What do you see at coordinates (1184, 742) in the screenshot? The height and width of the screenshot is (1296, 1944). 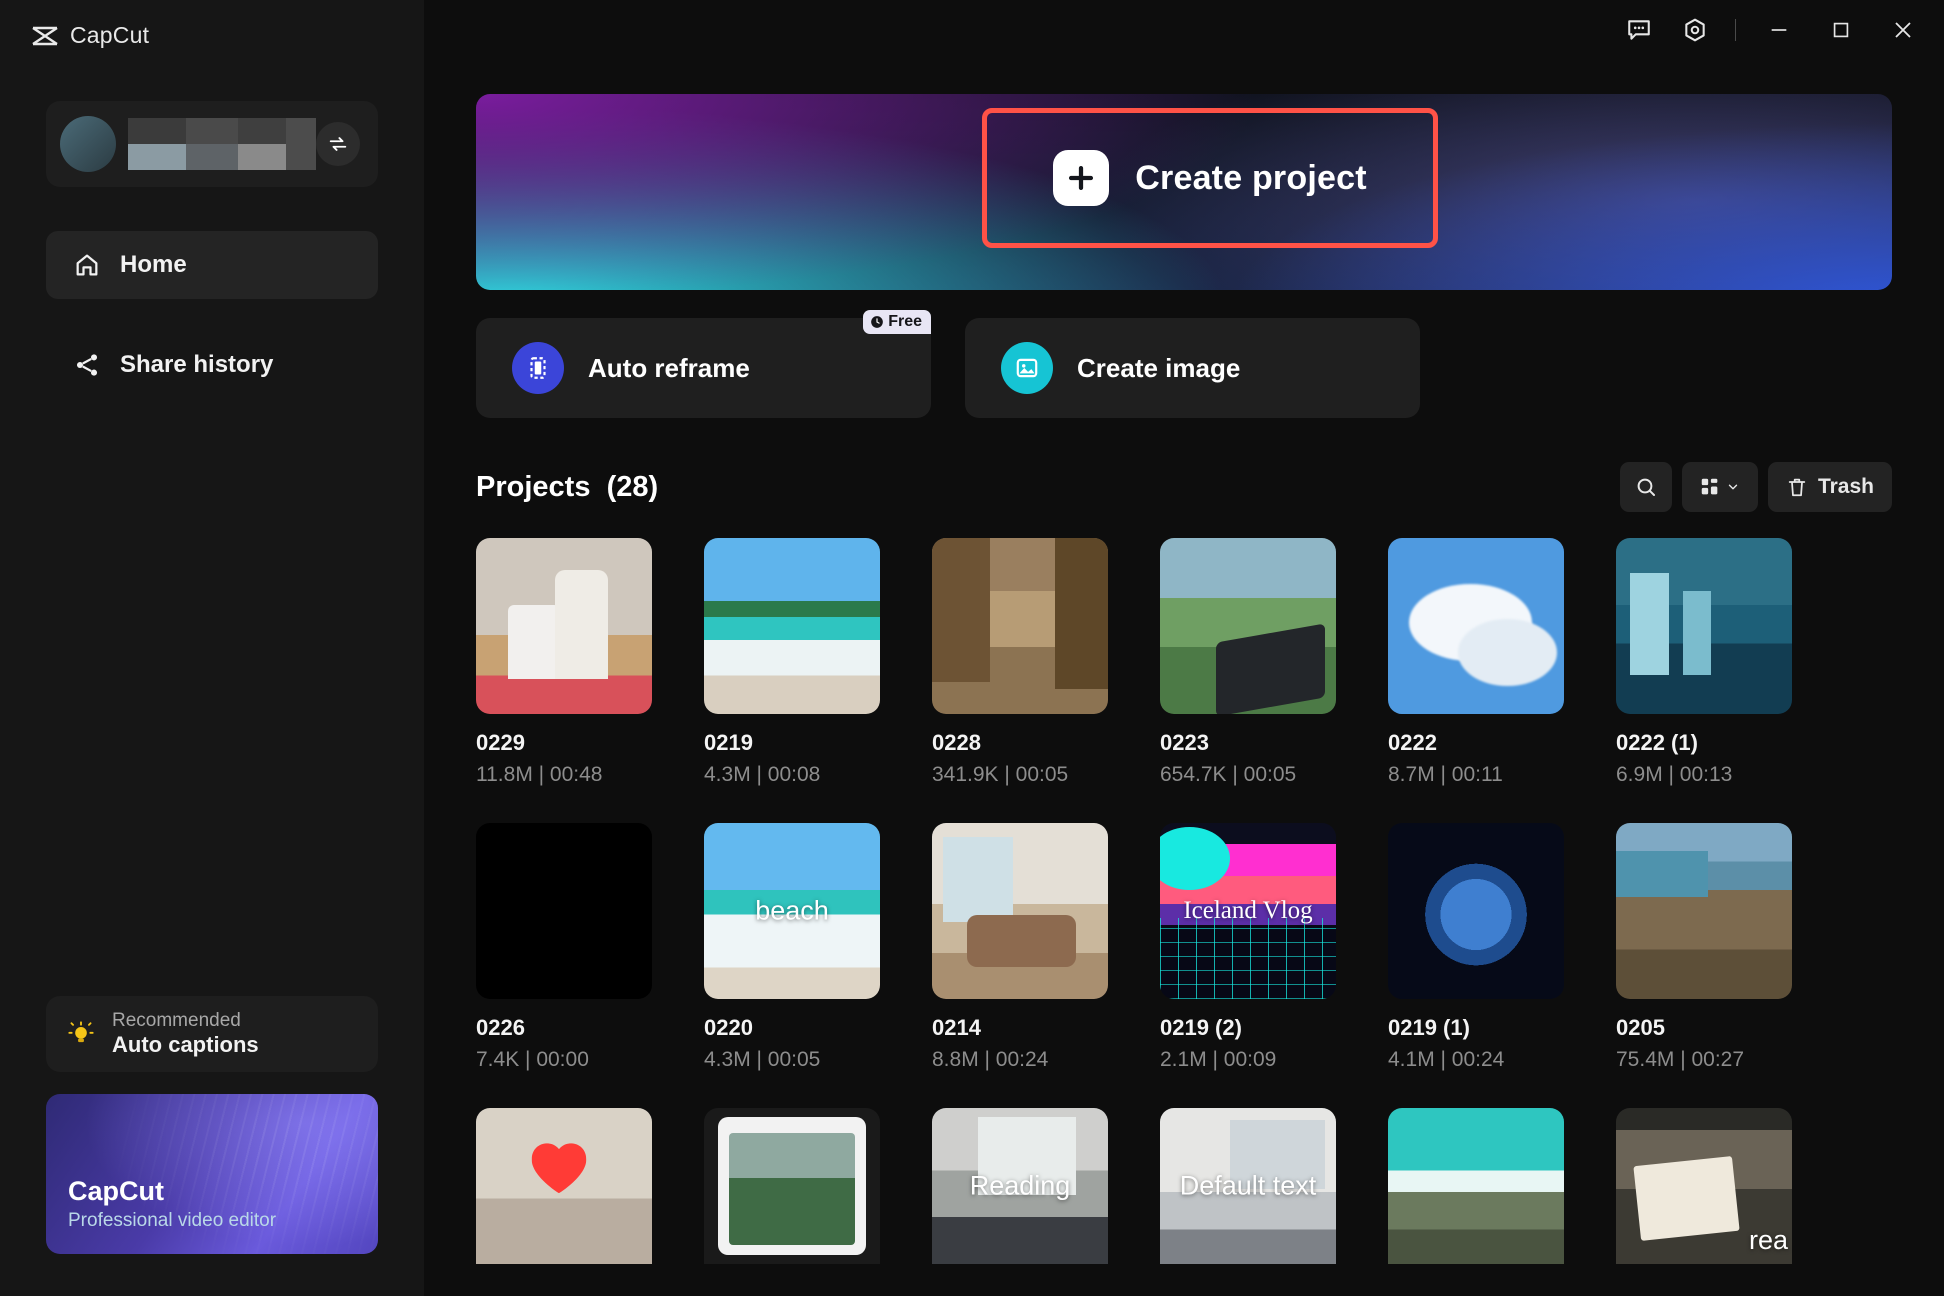 I see `project-name: 0223` at bounding box center [1184, 742].